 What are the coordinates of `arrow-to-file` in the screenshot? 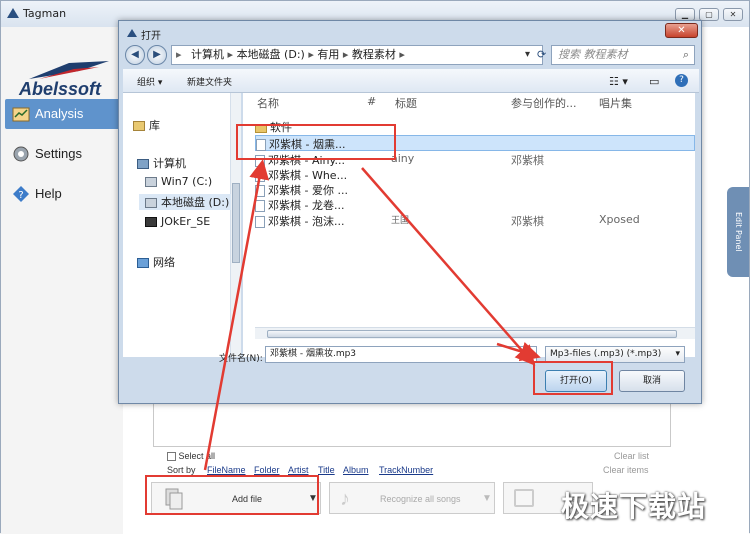 It's located at (236, 315).